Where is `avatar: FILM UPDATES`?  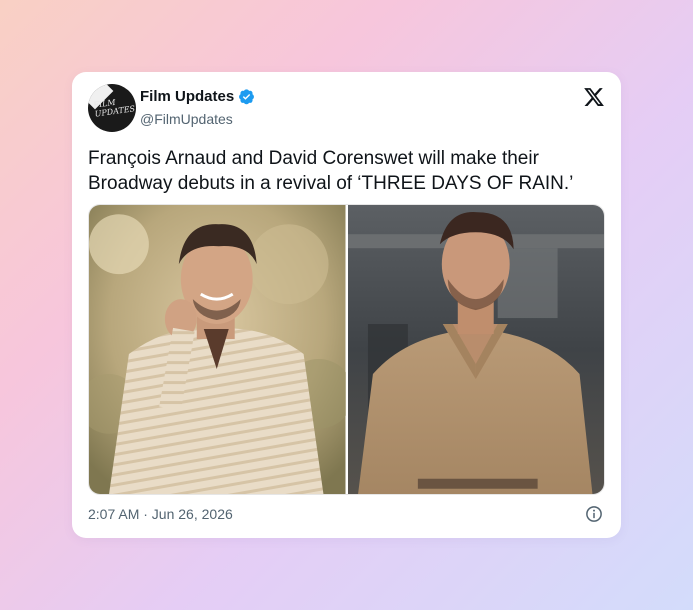
avatar: FILM UPDATES is located at coordinates (112, 108).